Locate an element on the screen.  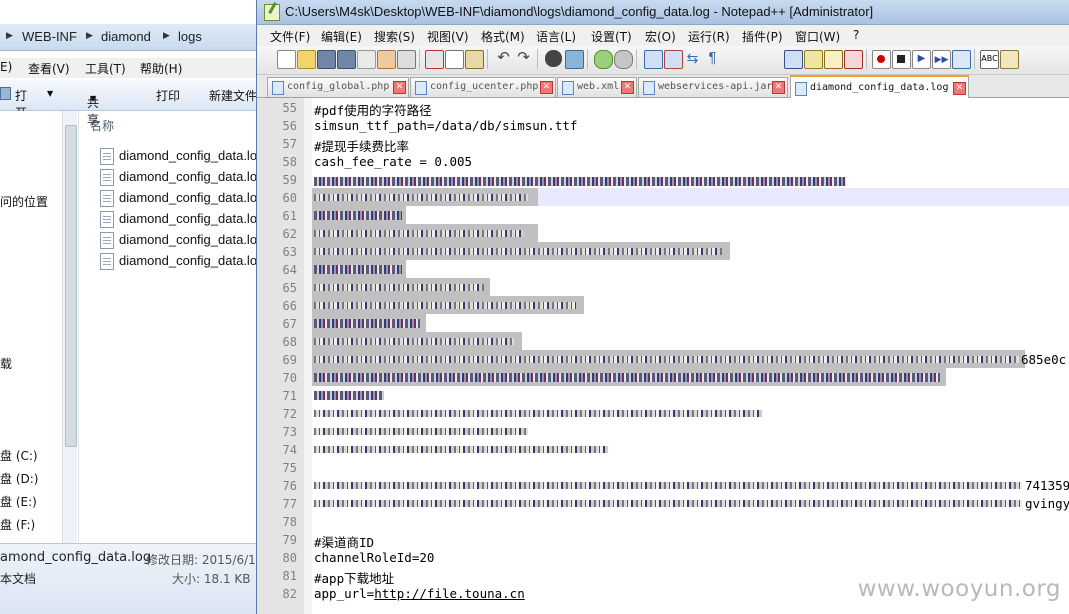
line-number: 59 is located at coordinates (289, 180).